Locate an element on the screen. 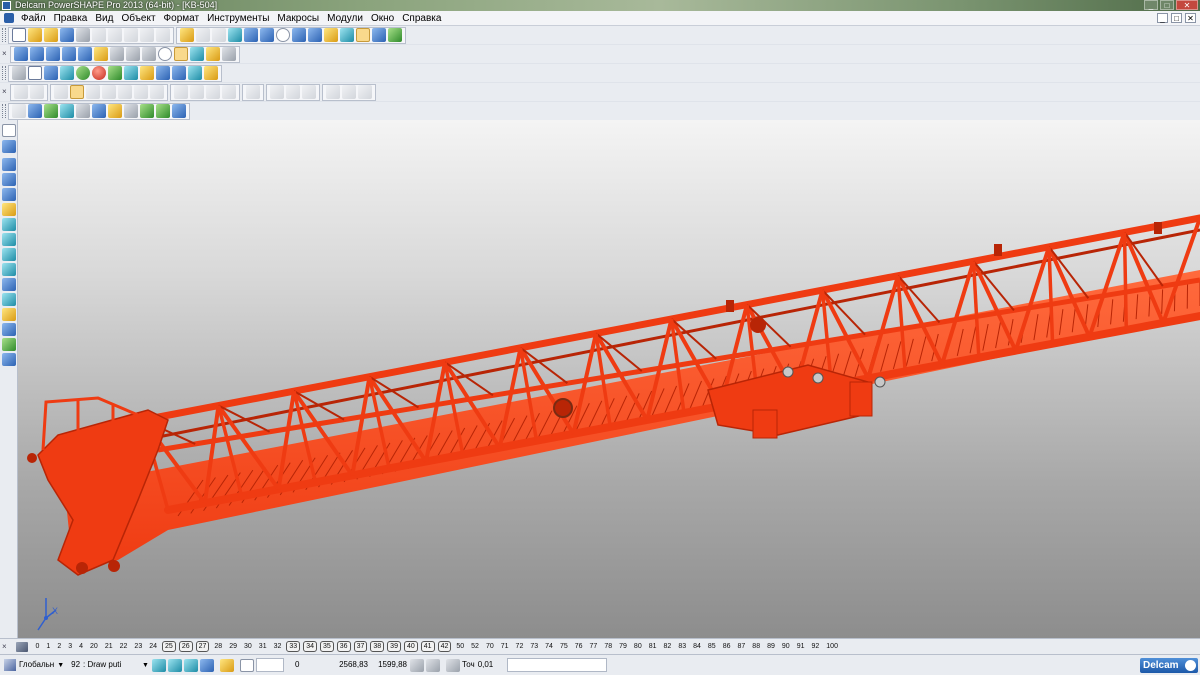 The height and width of the screenshot is (675, 1200). circle-icon is located at coordinates (283, 35).